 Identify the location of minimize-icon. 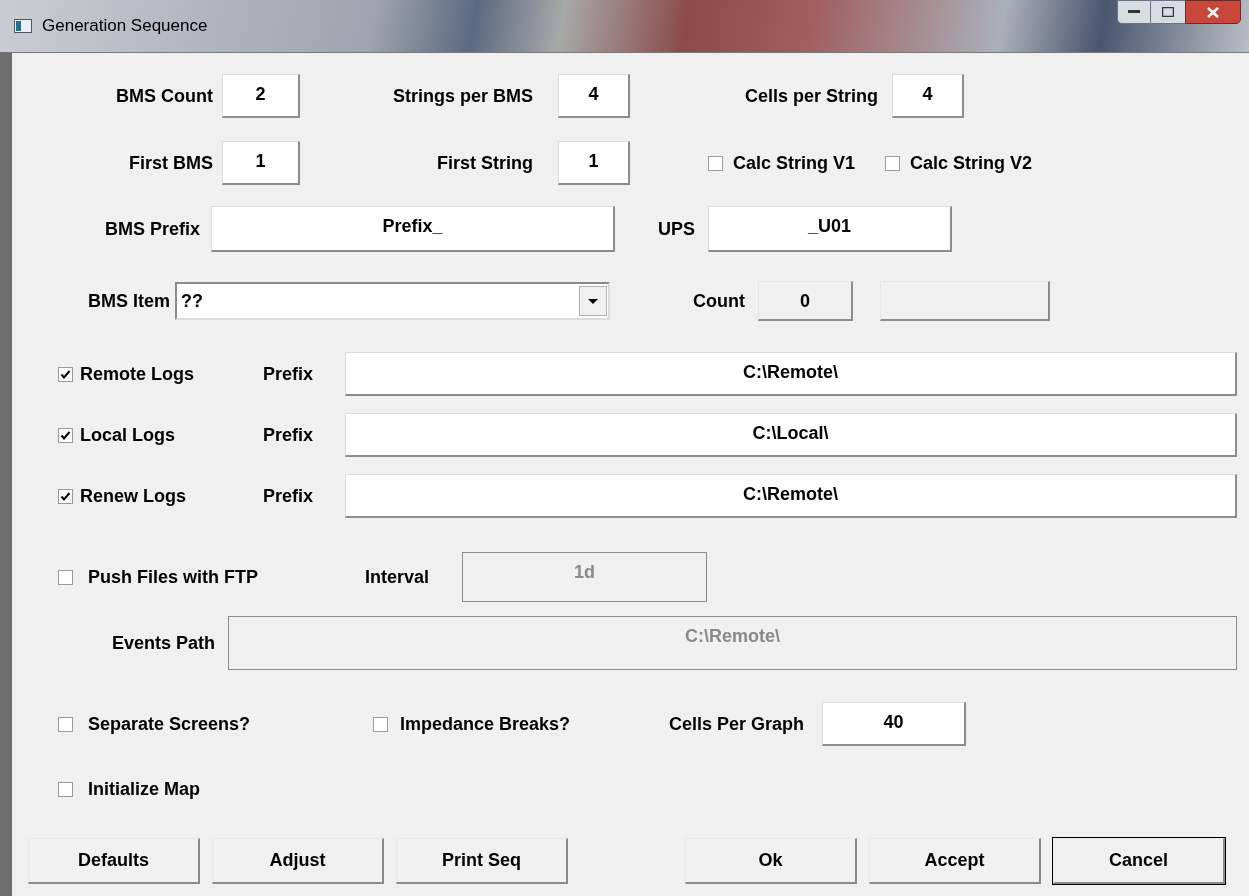
(1134, 12).